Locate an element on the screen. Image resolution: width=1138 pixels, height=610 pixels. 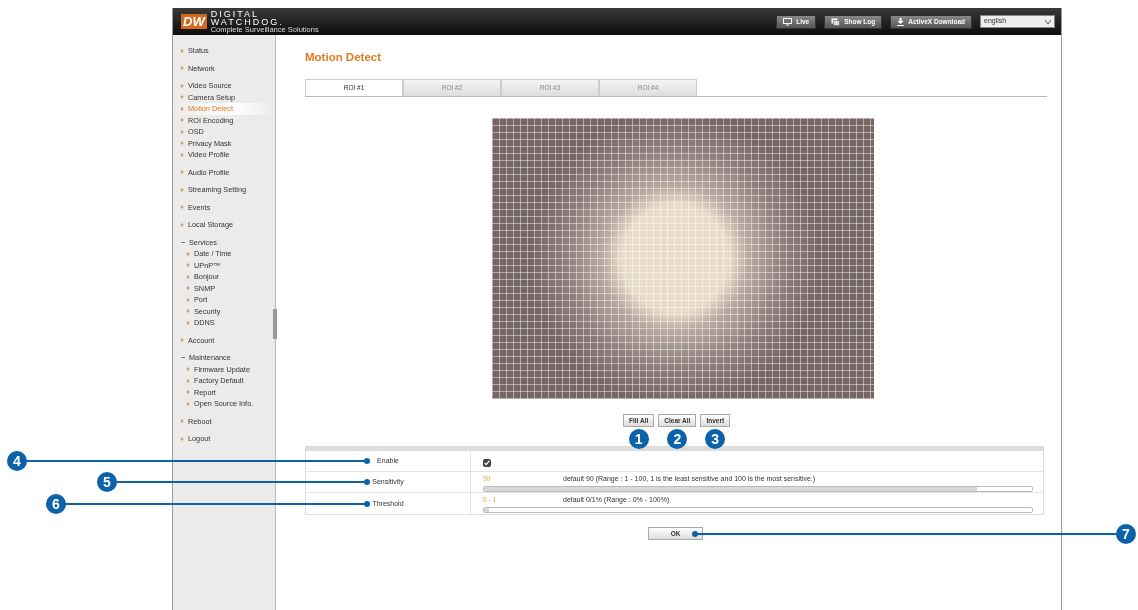
dropdown-caret-icon is located at coordinates (1048, 21).